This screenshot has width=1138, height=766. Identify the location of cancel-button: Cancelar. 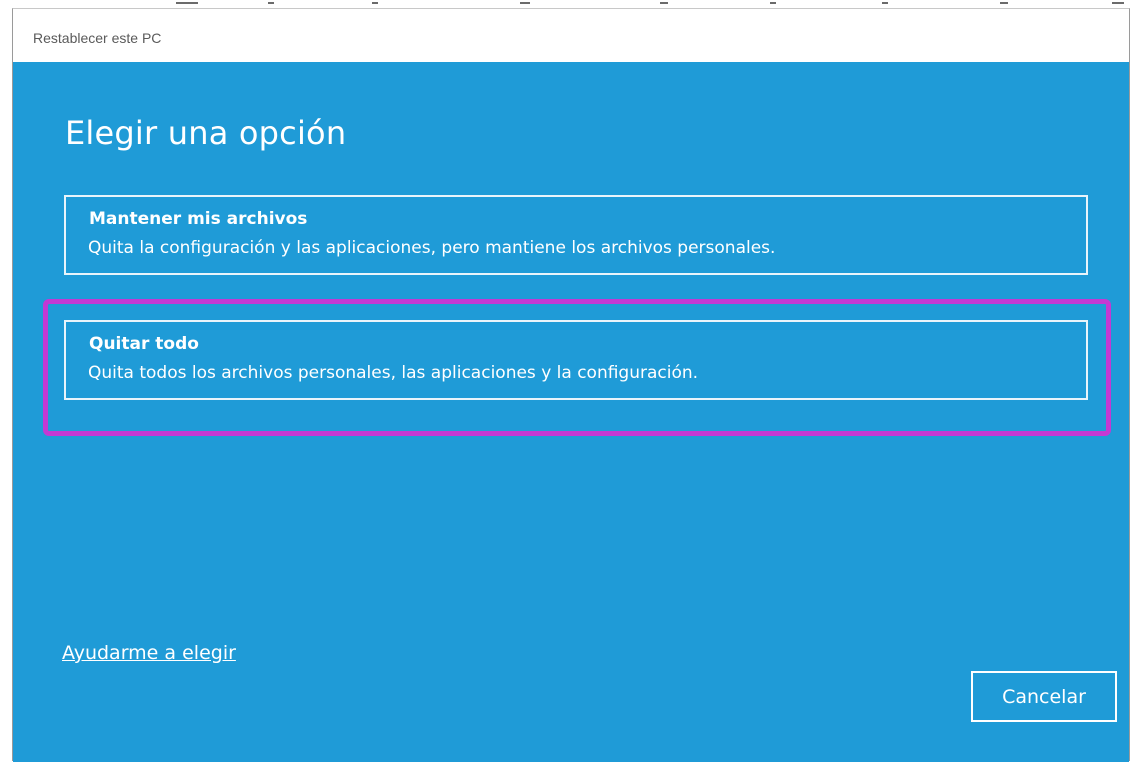
(1044, 696).